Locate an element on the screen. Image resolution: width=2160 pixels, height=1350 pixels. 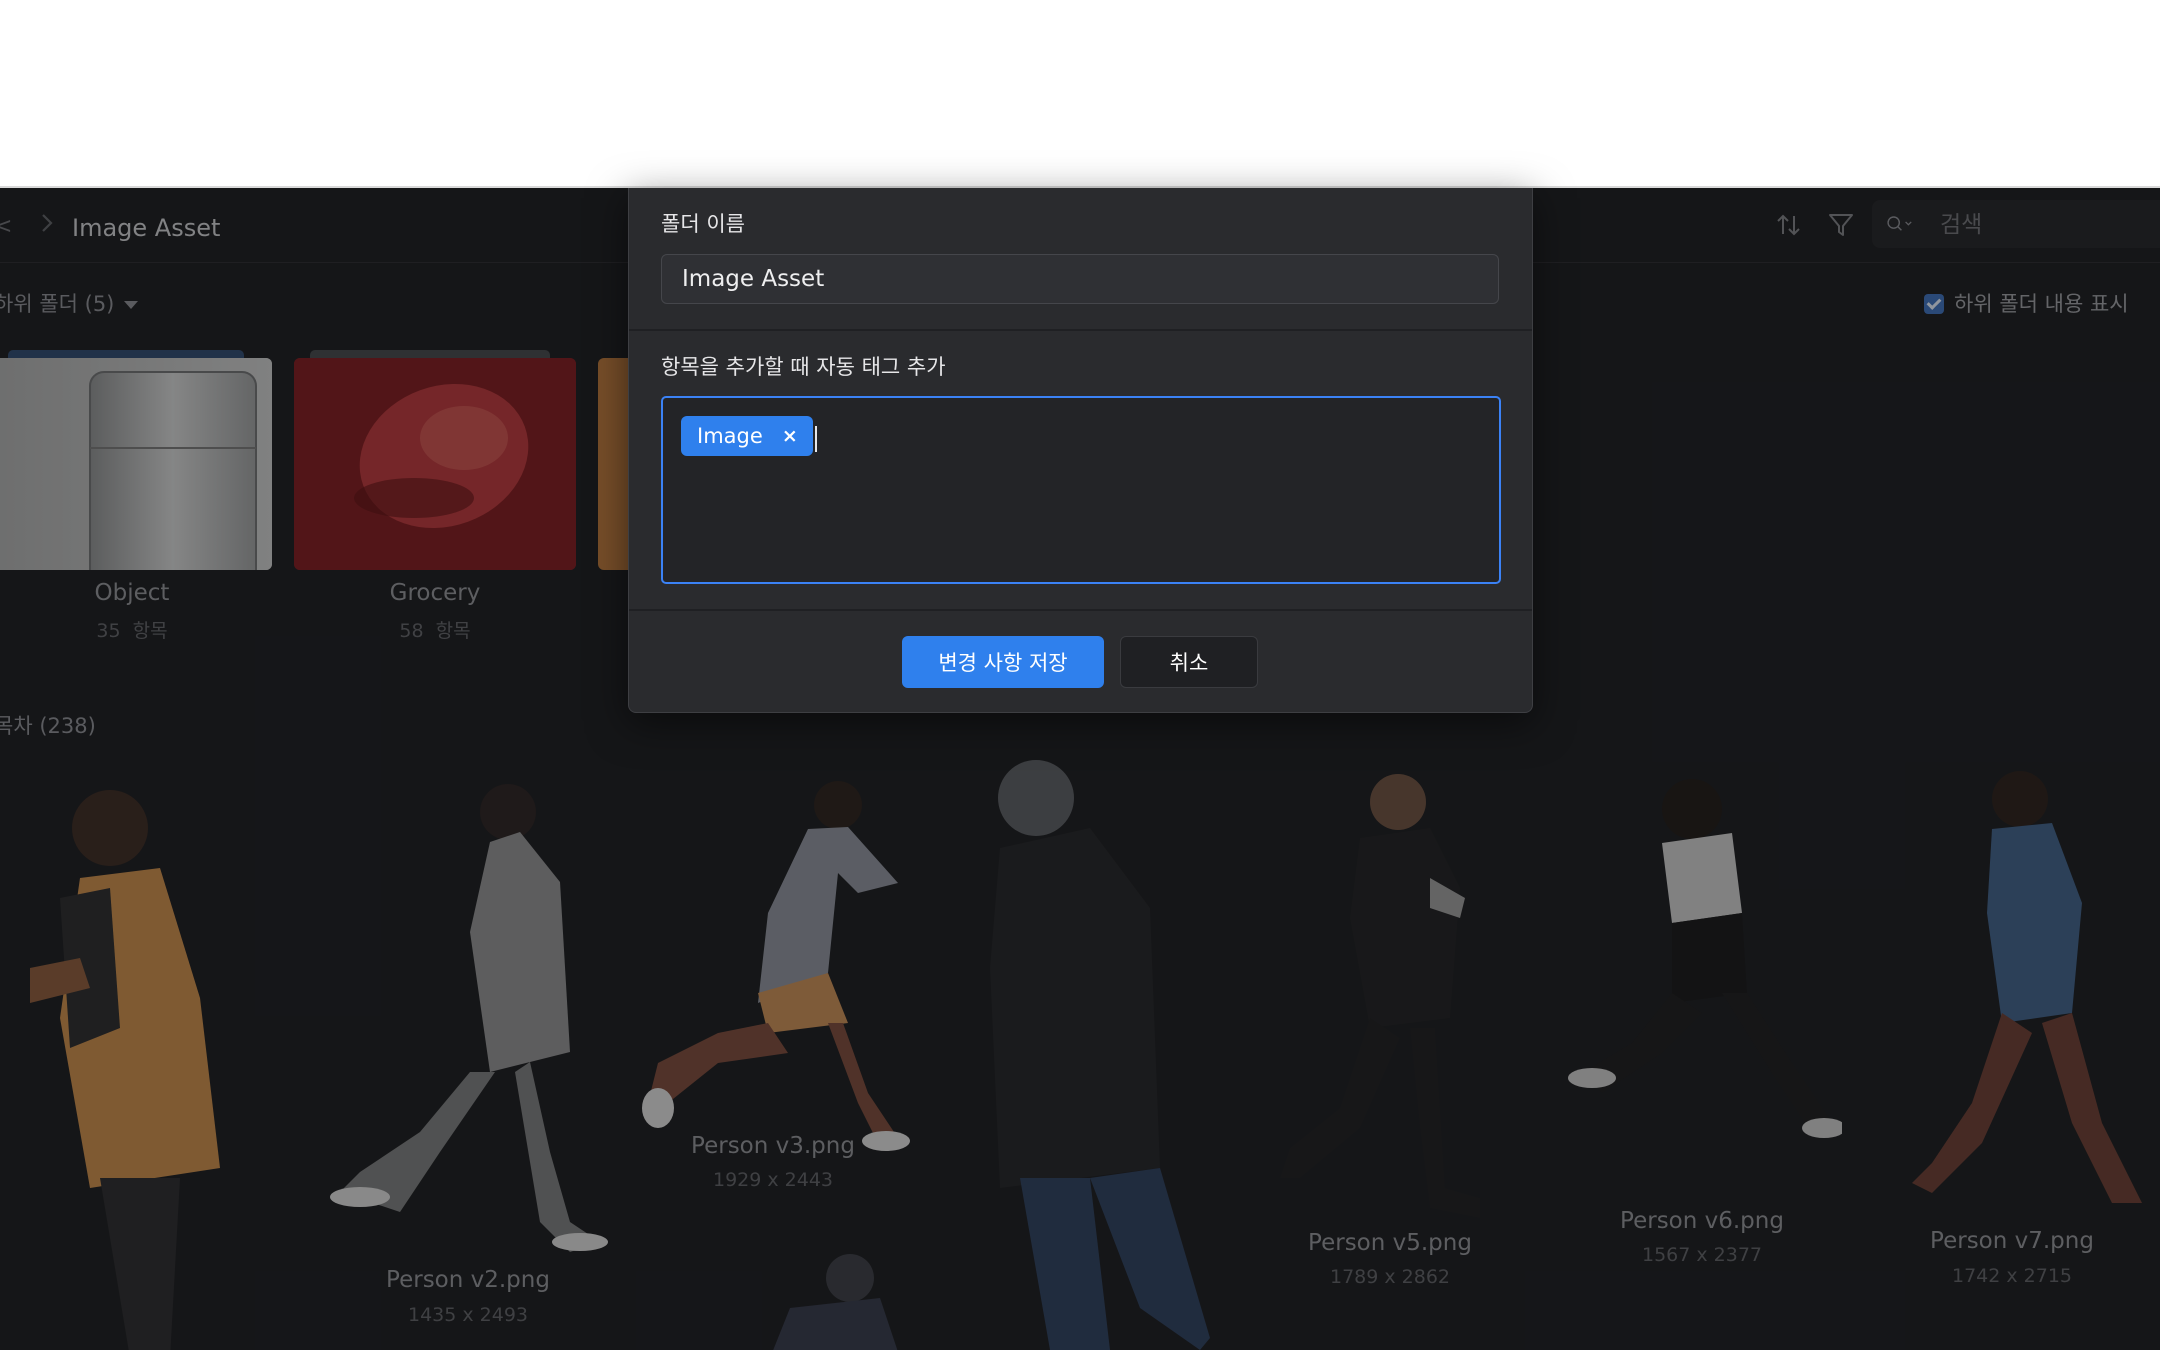
folder-name-input is located at coordinates (1080, 279).